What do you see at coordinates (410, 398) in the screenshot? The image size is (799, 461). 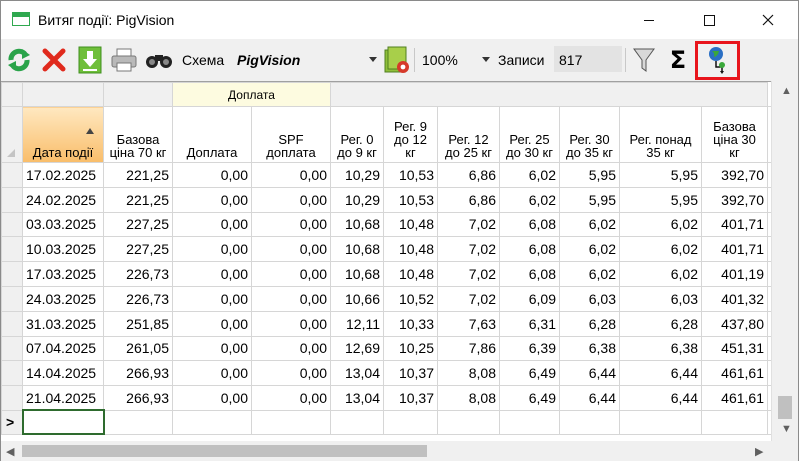 I see `table-cell: 10,37` at bounding box center [410, 398].